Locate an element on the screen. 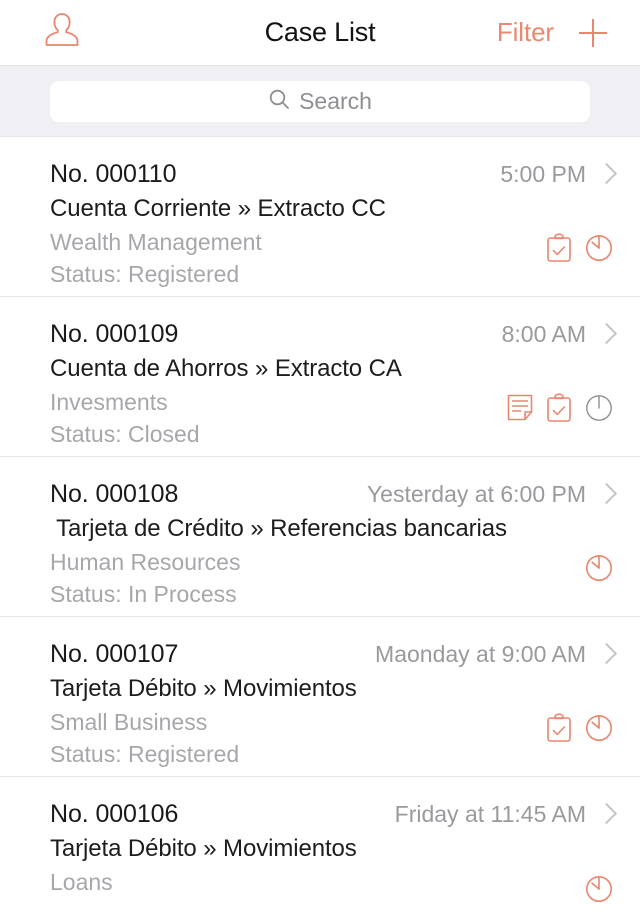 The image size is (640, 920). case-row-meta: 8:00 AM is located at coordinates (557, 334).